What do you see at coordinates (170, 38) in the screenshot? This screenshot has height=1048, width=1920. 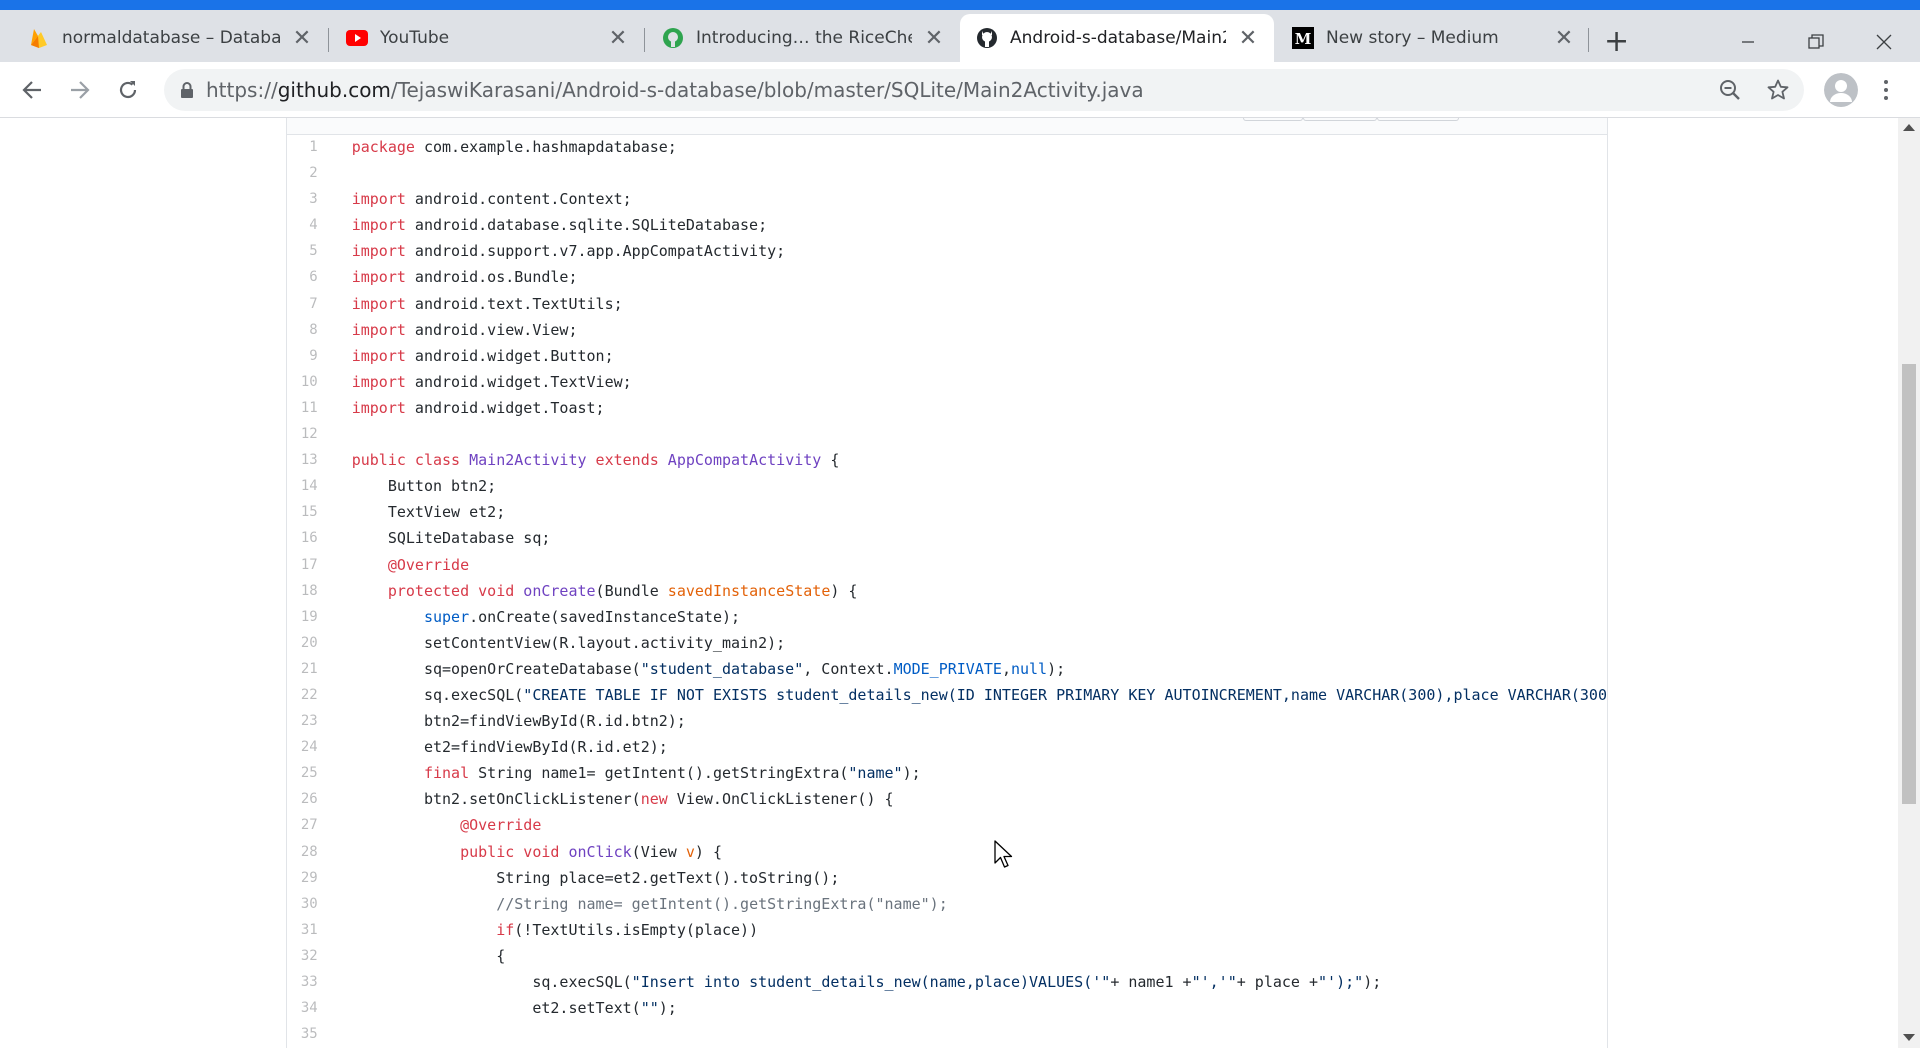 I see `tab-normaldatabase: normaldatabase – Database ✕` at bounding box center [170, 38].